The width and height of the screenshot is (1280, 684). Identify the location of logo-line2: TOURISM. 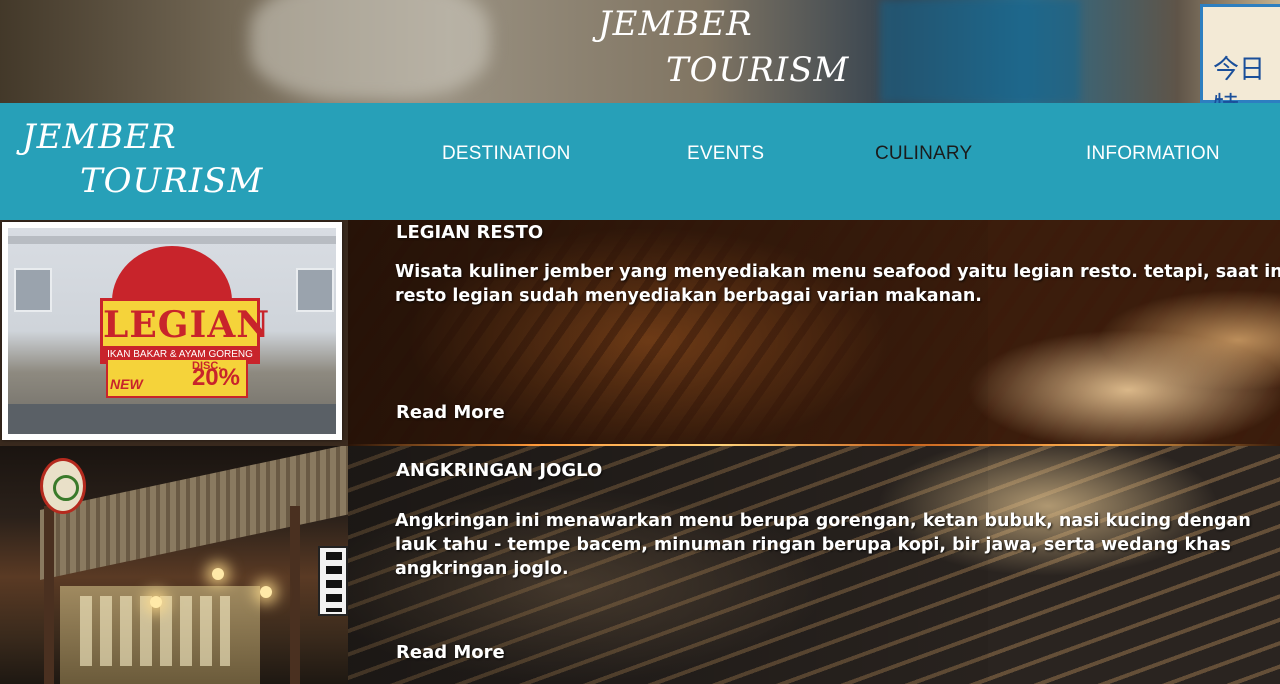
(172, 181).